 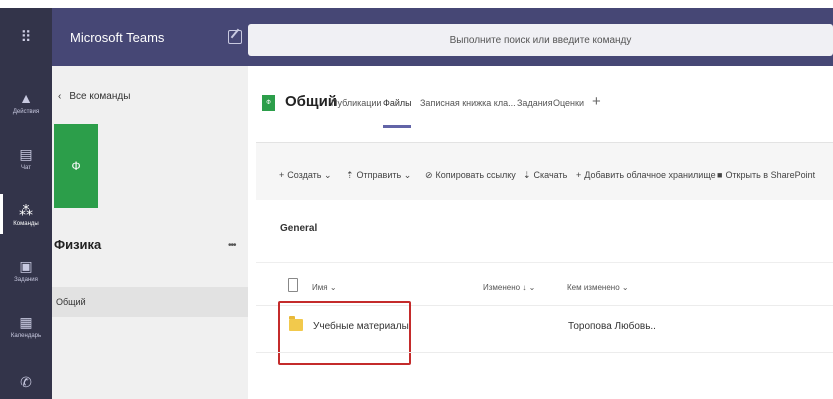 I want to click on sort-down-icon: ↓, so click(x=524, y=287).